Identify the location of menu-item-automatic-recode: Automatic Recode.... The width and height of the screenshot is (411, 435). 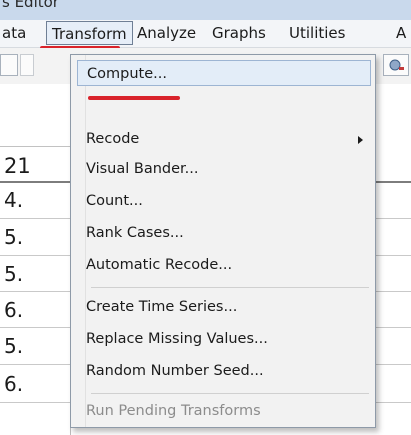
(159, 265).